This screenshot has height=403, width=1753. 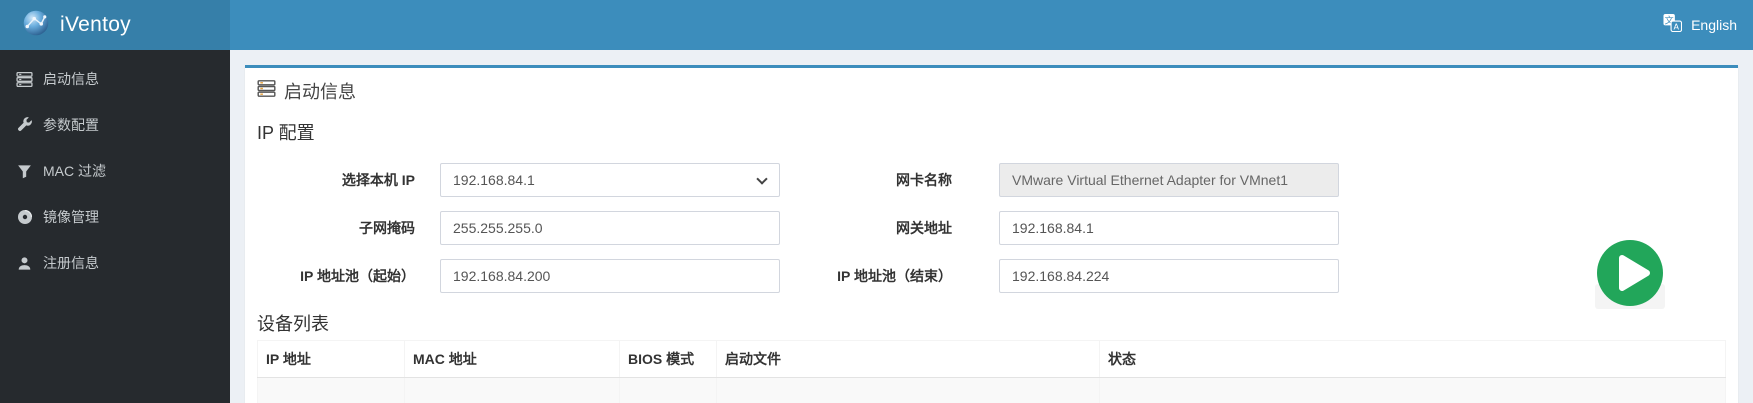 I want to click on col-header-bios-mode: BIOS 模式, so click(x=668, y=359).